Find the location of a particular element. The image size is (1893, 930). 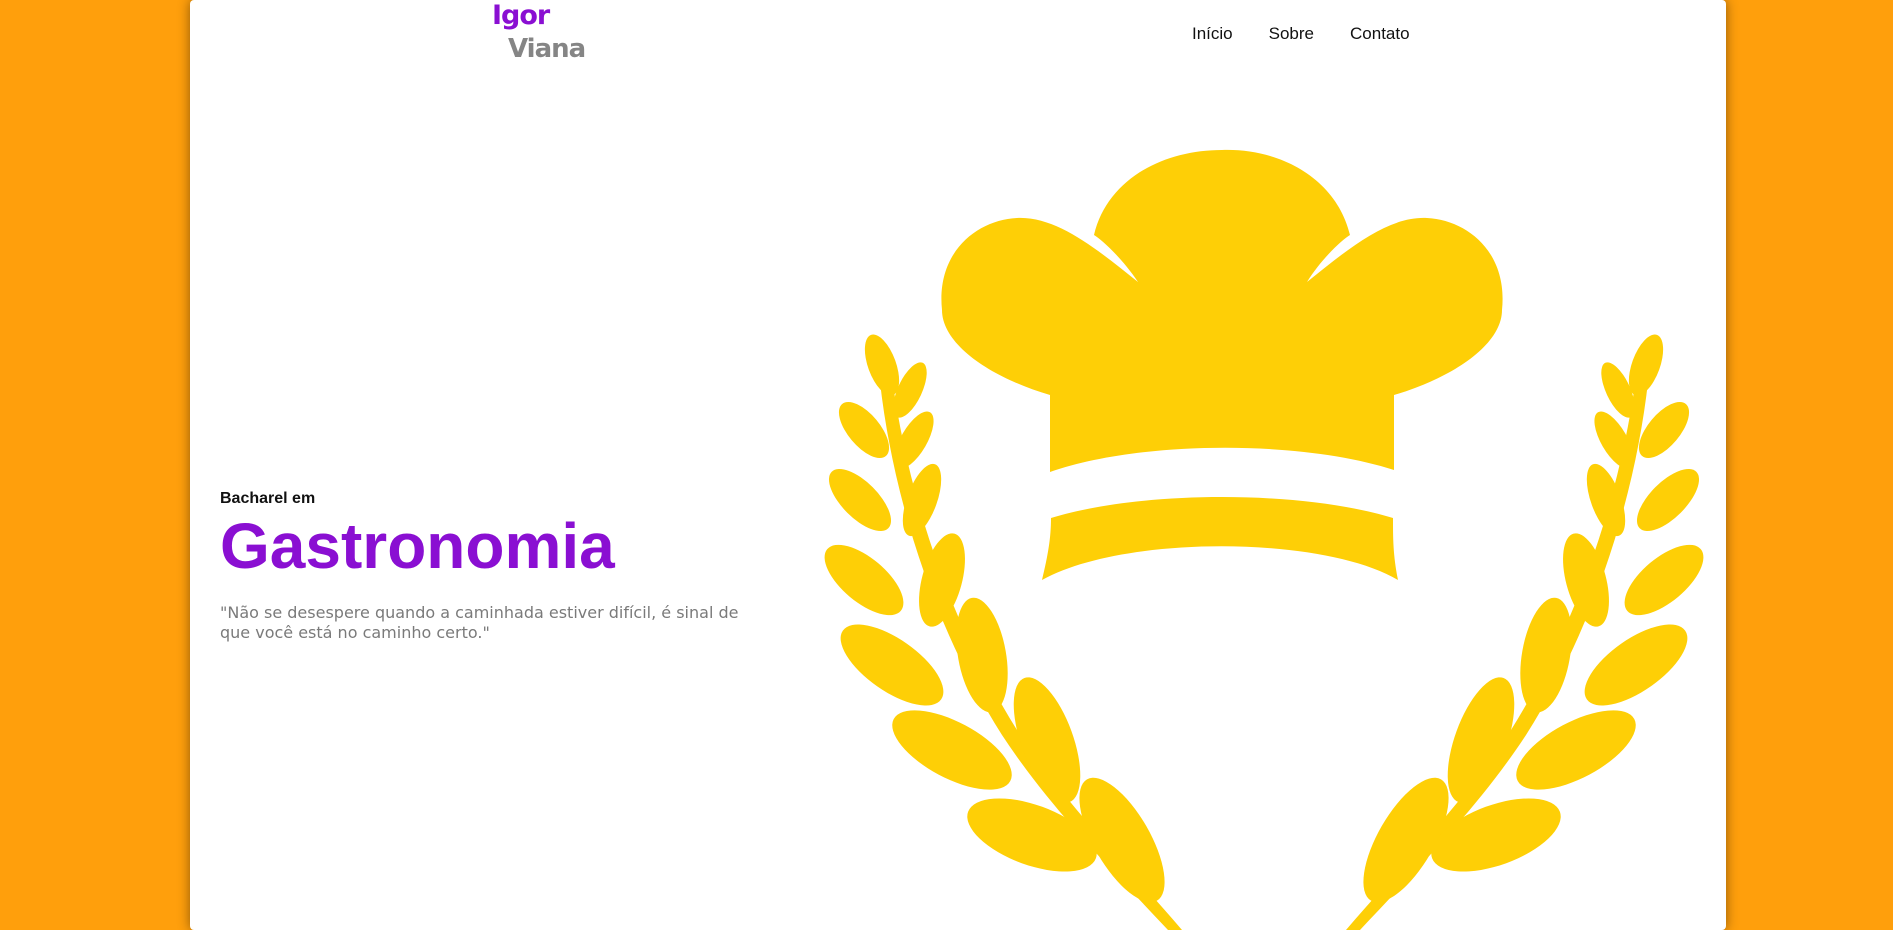

main-nav: Início Sobre Contato is located at coordinates (1301, 34).